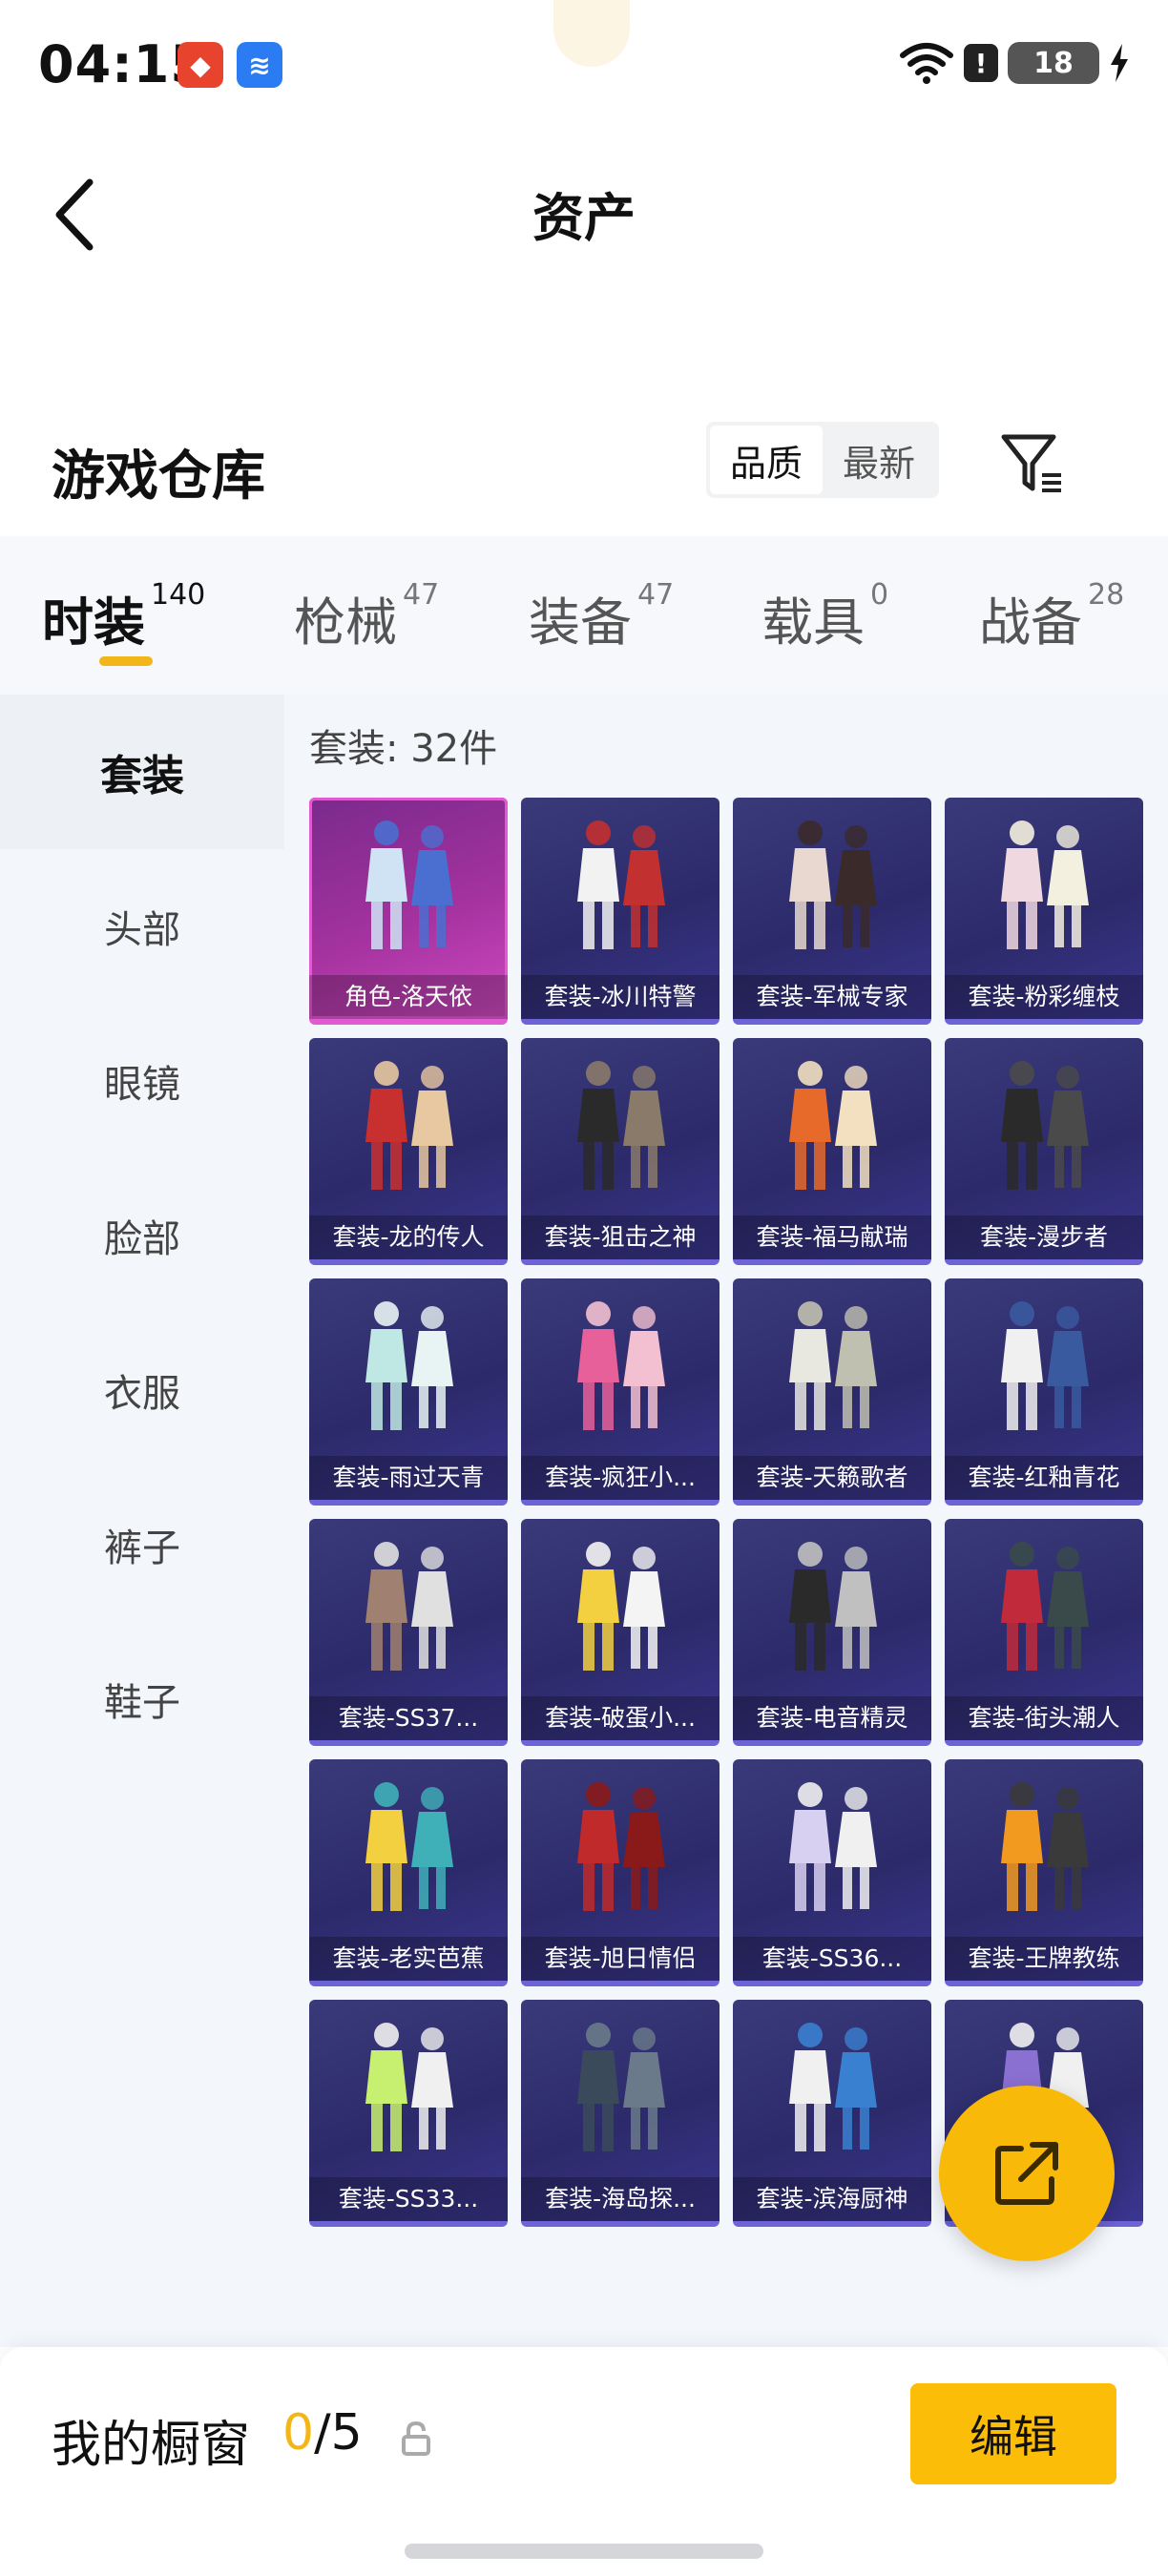  I want to click on showcase-count: 0/5, so click(322, 2433).